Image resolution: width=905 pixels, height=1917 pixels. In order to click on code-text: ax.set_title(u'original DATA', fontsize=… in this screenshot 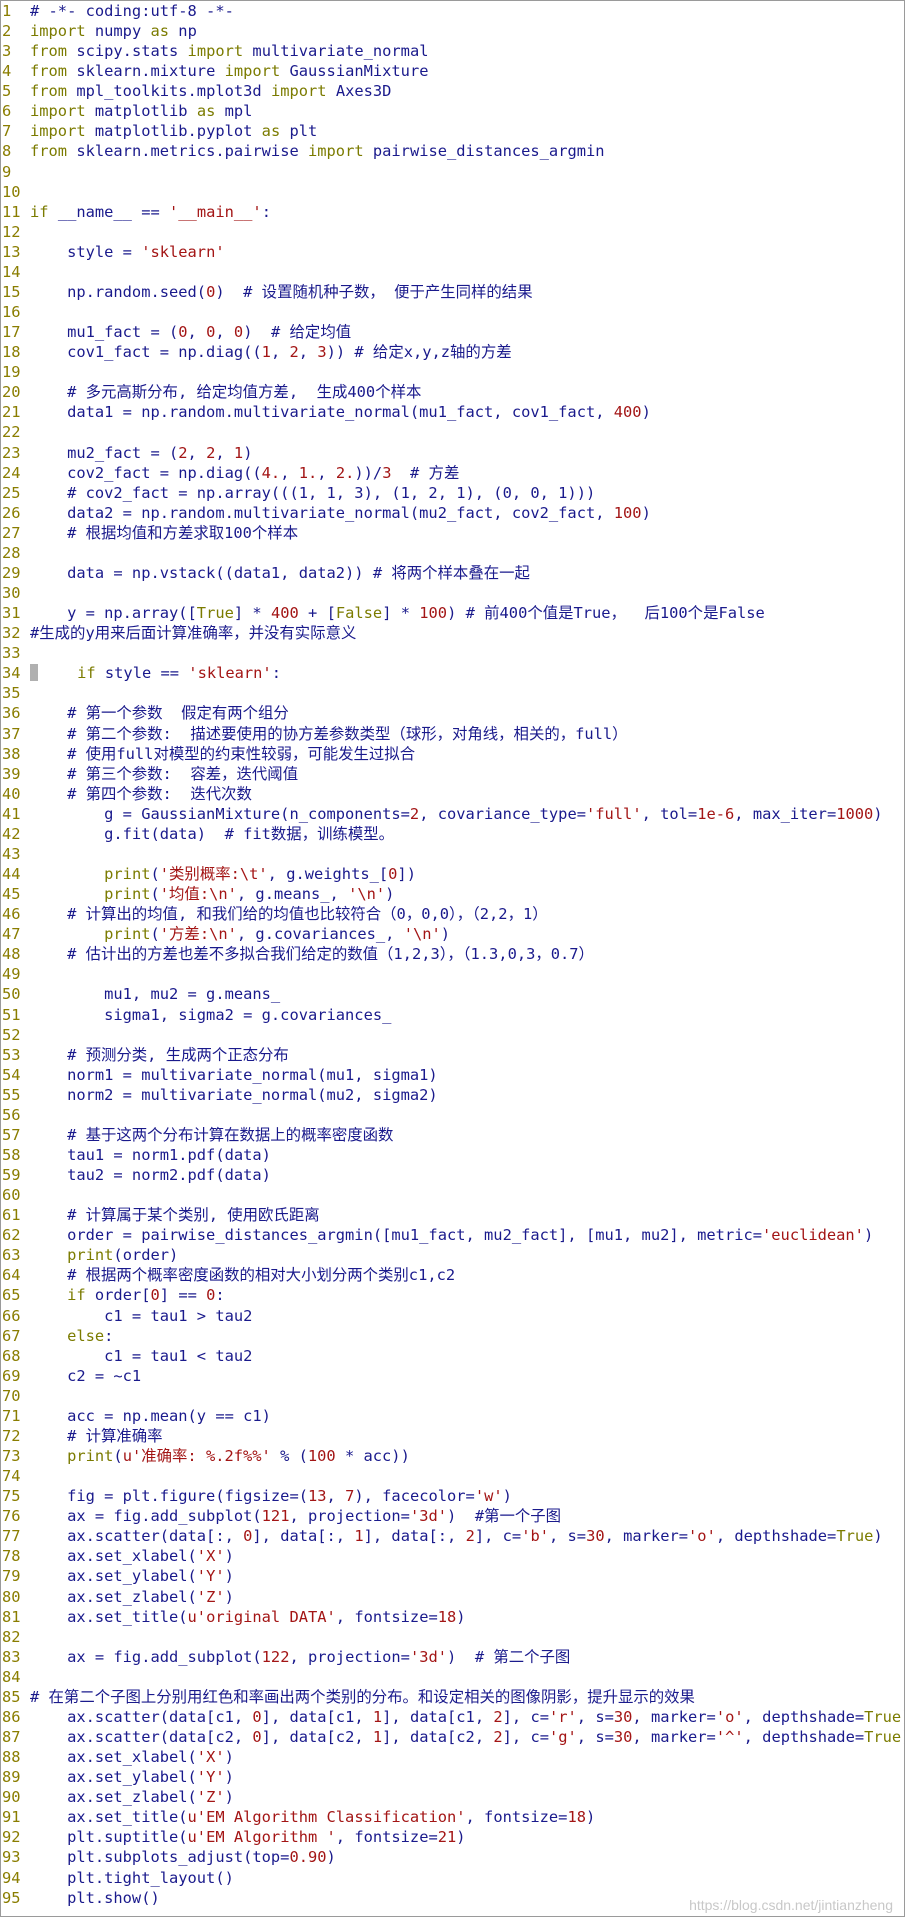, I will do `click(248, 1617)`.